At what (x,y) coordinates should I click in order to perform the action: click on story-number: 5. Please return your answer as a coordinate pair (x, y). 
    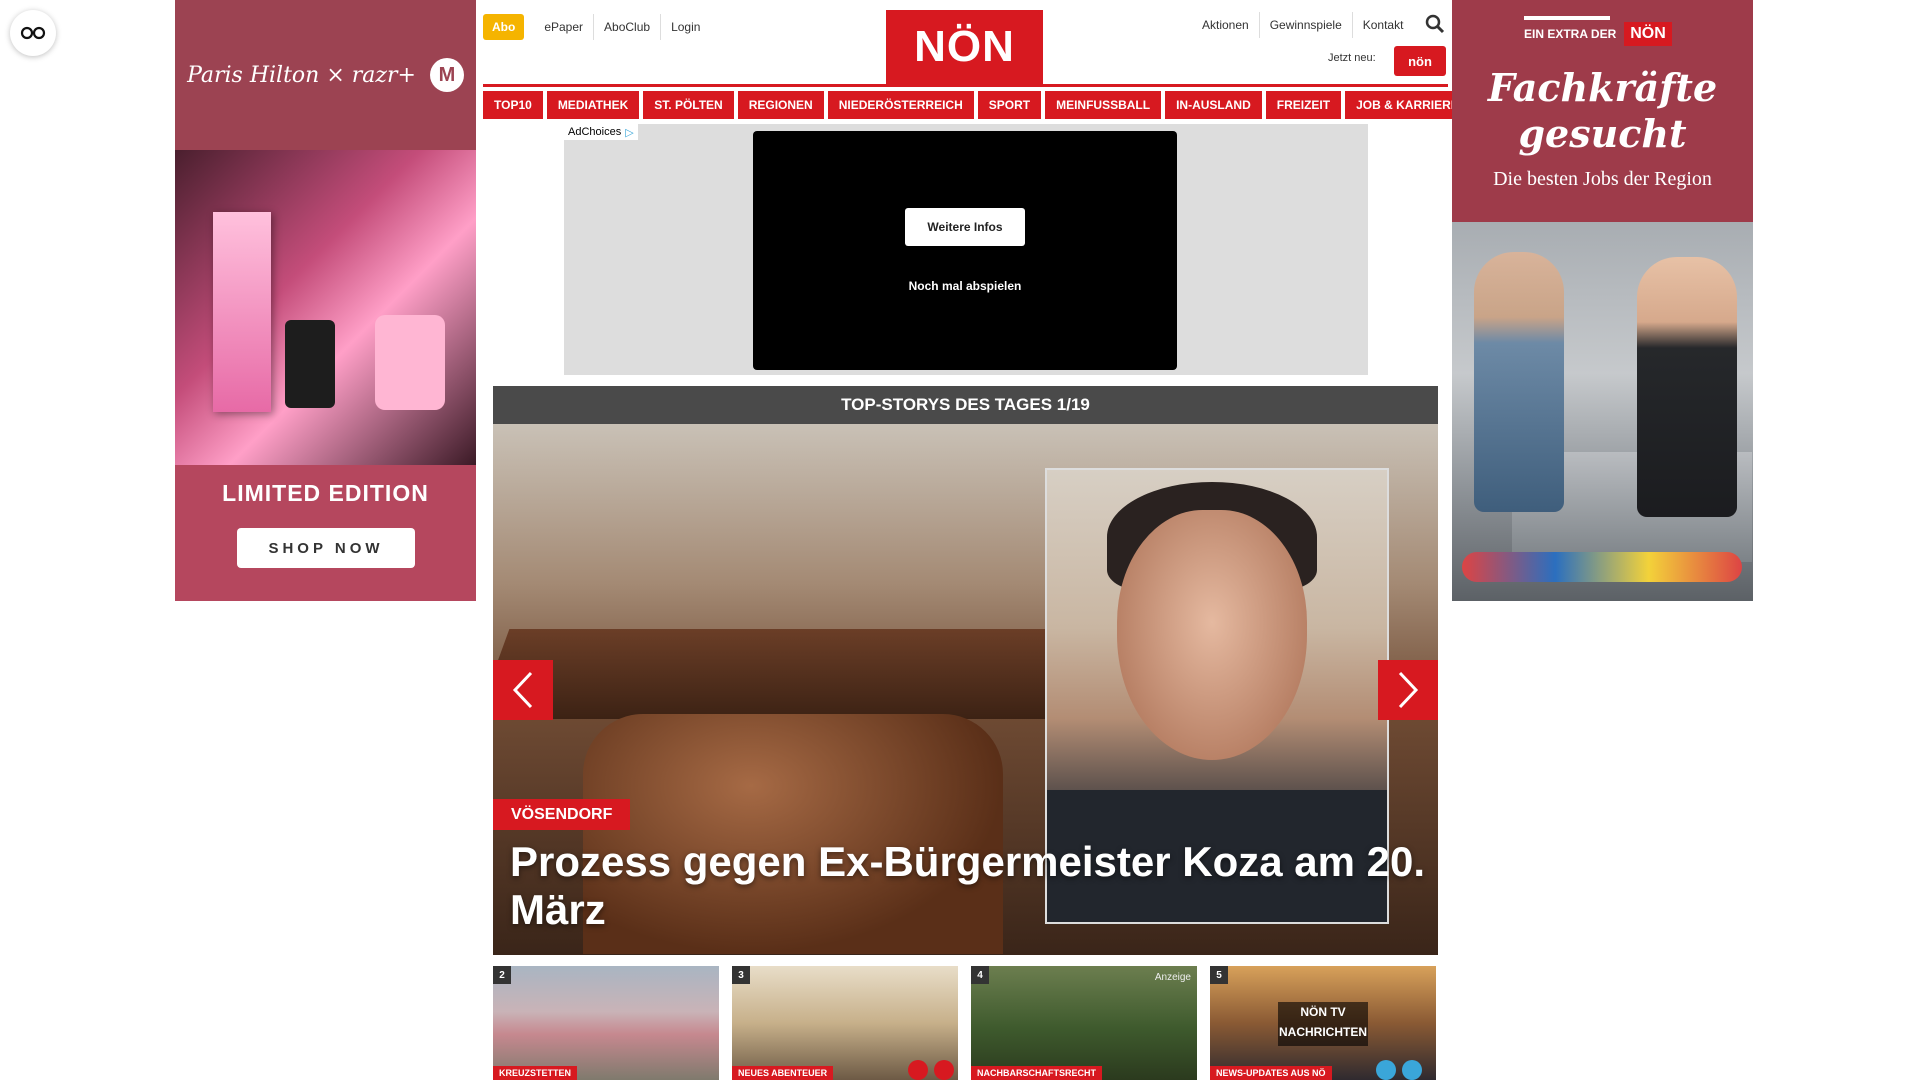
    Looking at the image, I should click on (1219, 975).